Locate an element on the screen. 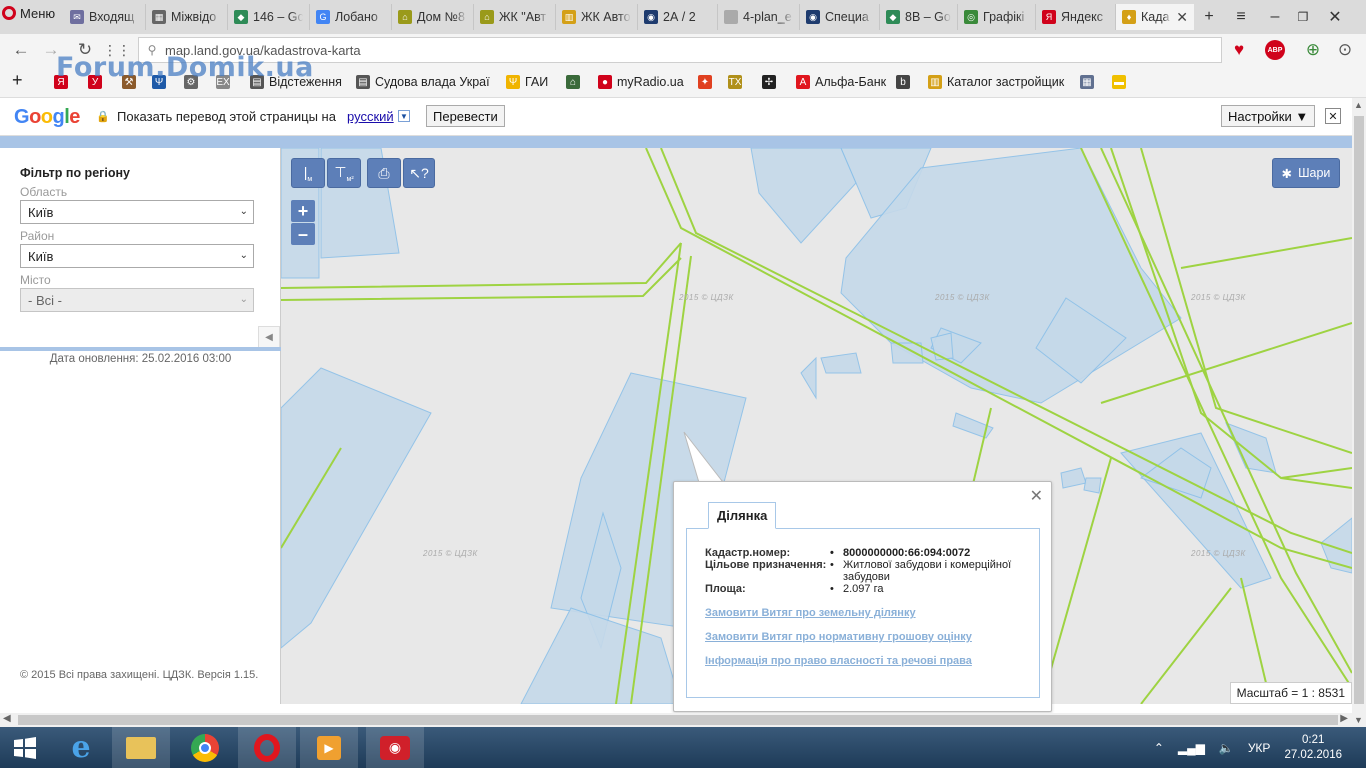 This screenshot has height=768, width=1366. tab-title: Лобано is located at coordinates (356, 17).